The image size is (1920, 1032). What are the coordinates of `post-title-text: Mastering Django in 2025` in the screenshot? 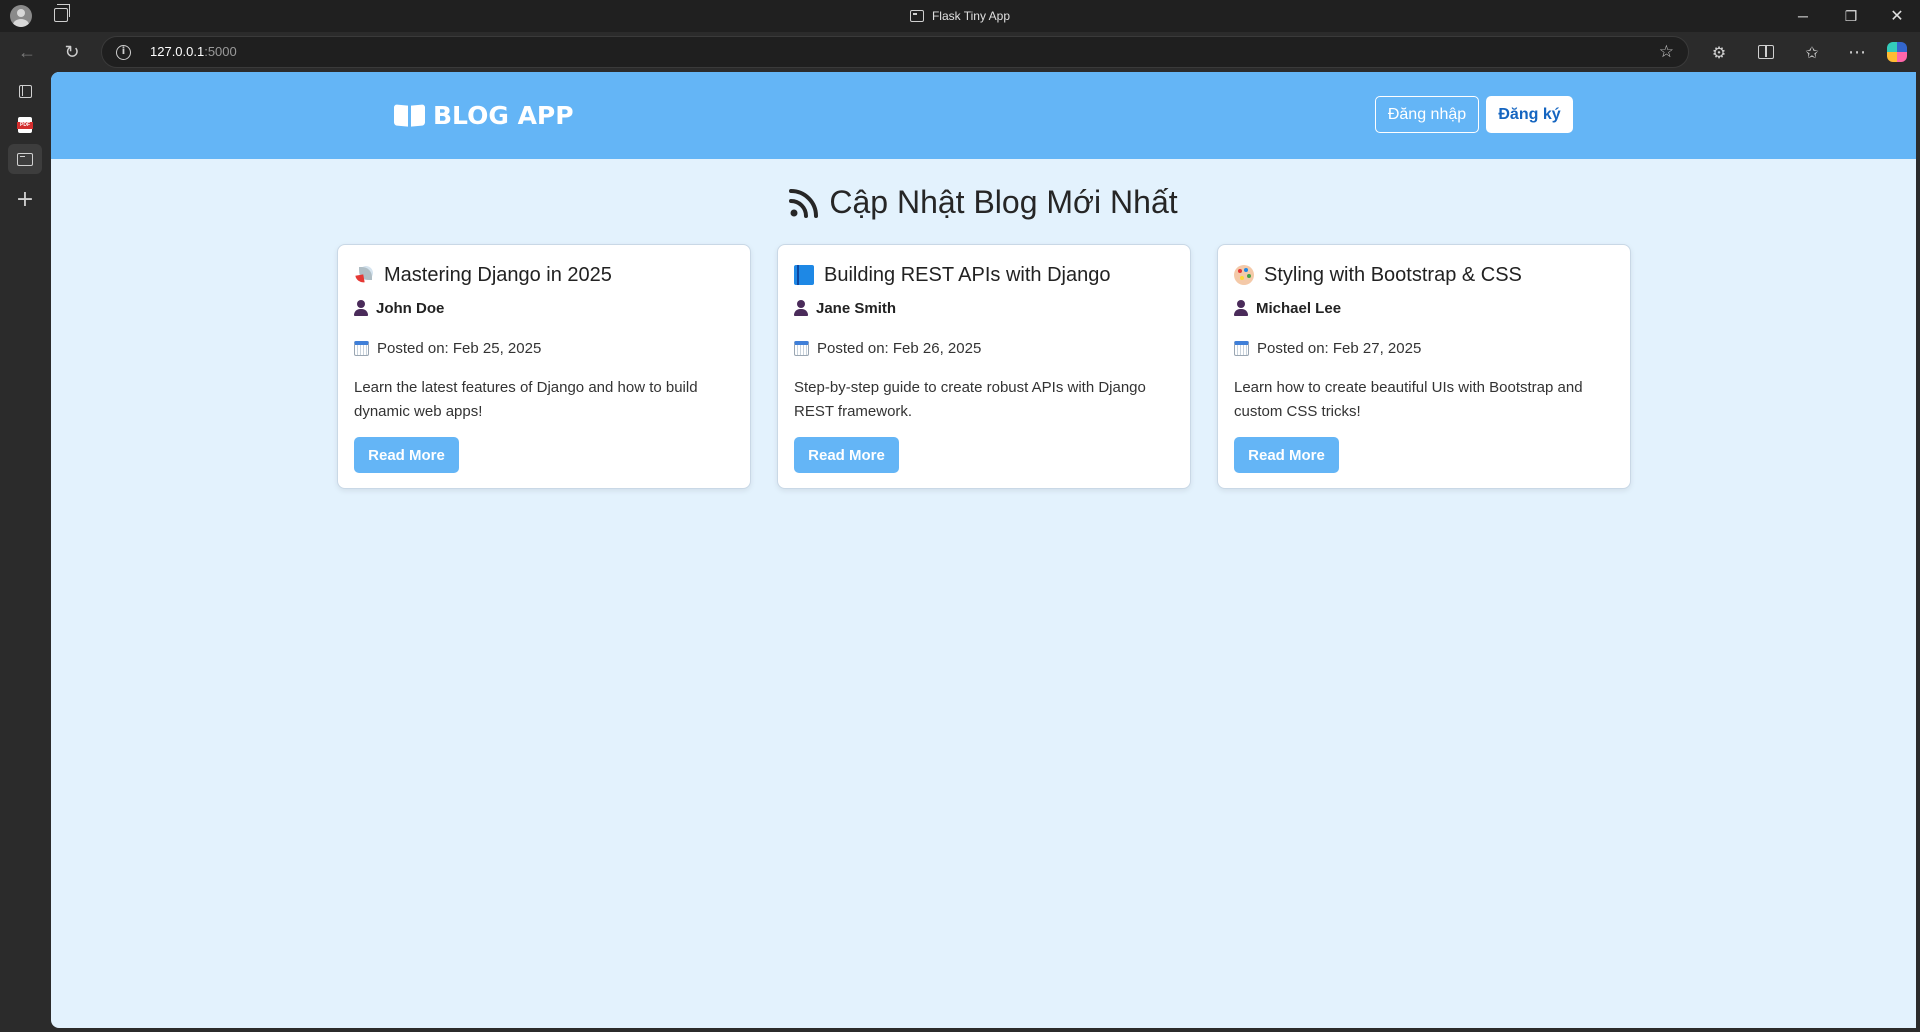 It's located at (498, 274).